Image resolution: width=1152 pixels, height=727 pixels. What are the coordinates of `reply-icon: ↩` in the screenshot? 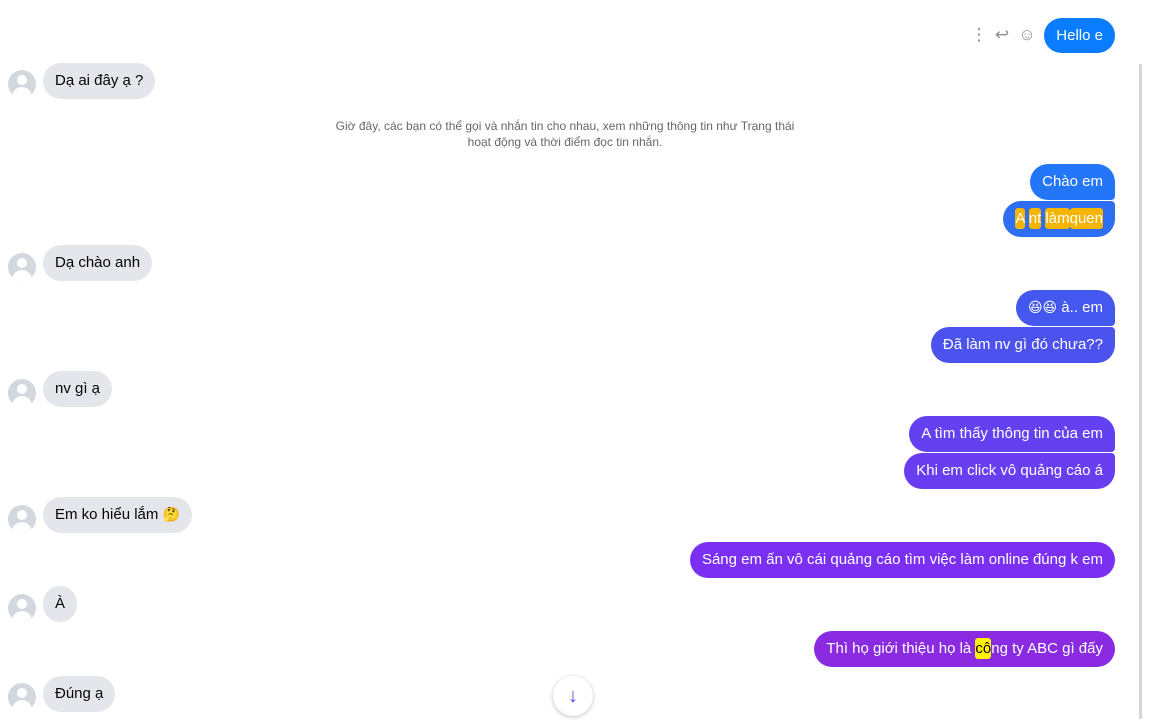 It's located at (1002, 35).